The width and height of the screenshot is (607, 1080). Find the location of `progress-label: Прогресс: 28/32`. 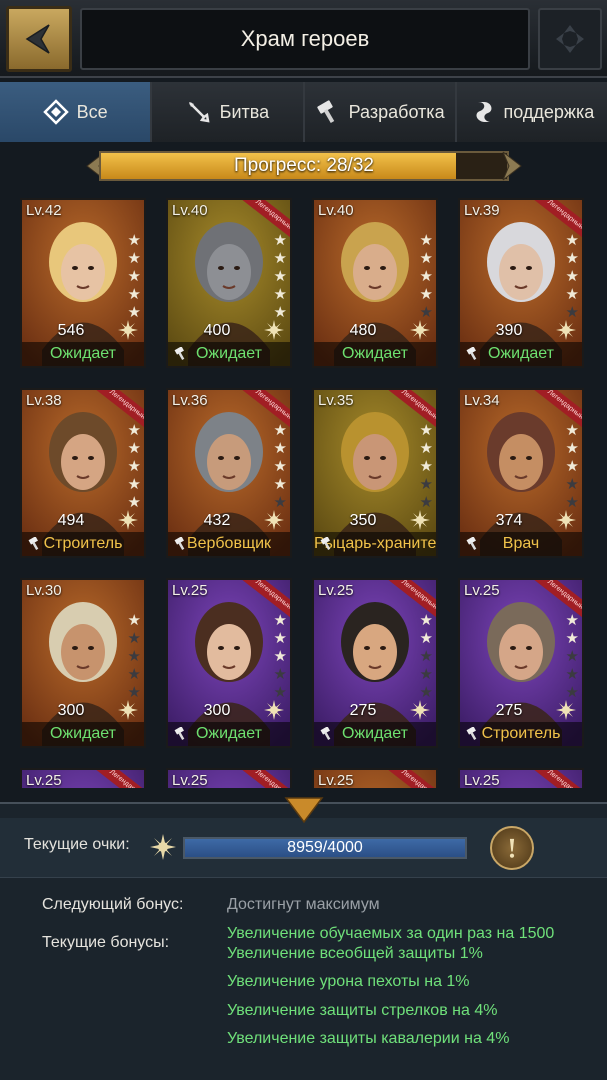

progress-label: Прогресс: 28/32 is located at coordinates (304, 165).